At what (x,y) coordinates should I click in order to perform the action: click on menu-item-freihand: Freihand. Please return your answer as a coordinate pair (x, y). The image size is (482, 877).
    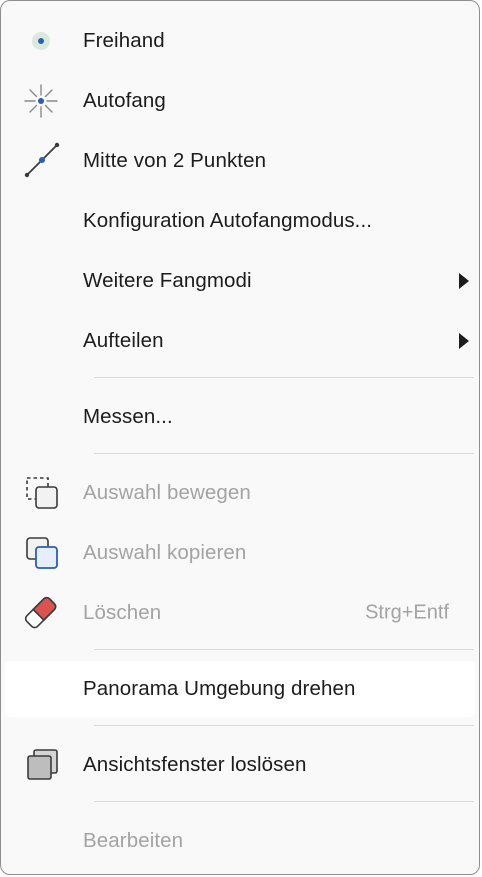
    Looking at the image, I should click on (240, 41).